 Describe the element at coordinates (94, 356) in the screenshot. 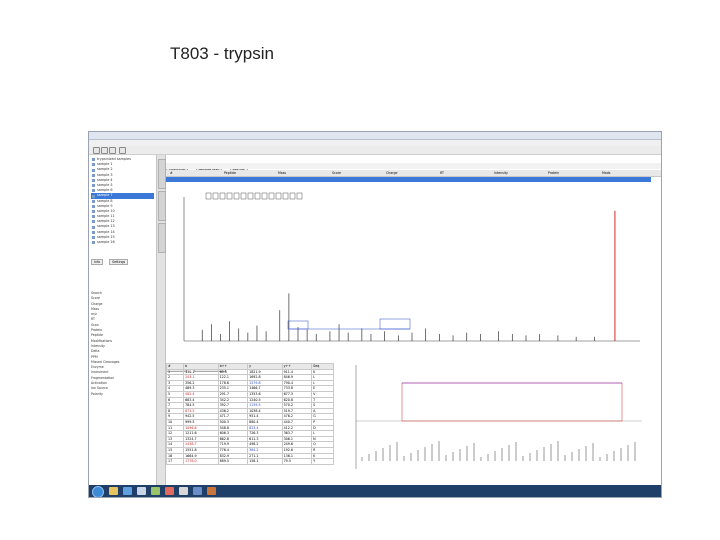

I see `property-label: PPM` at that location.